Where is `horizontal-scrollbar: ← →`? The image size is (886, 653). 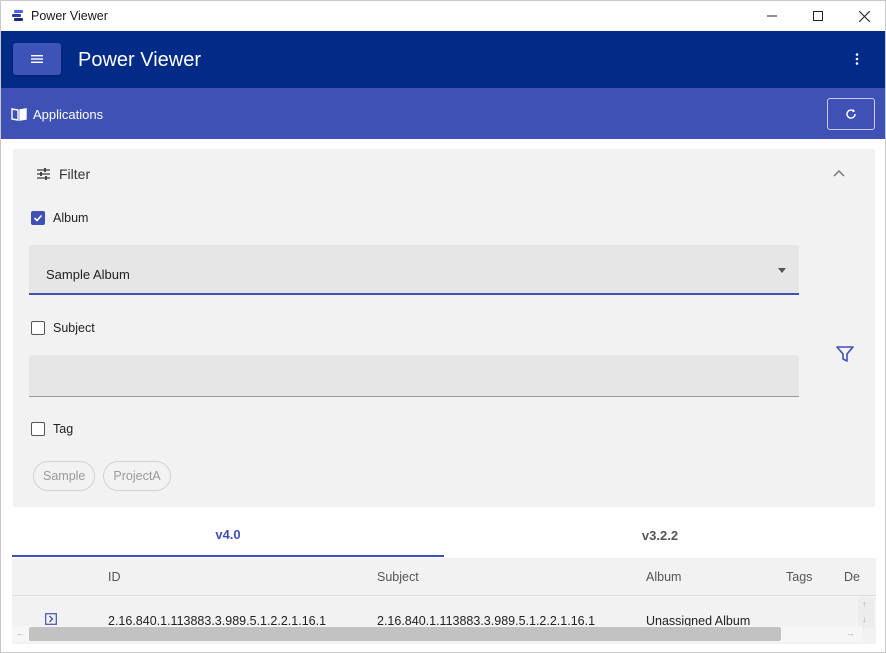
horizontal-scrollbar: ← → is located at coordinates (437, 634).